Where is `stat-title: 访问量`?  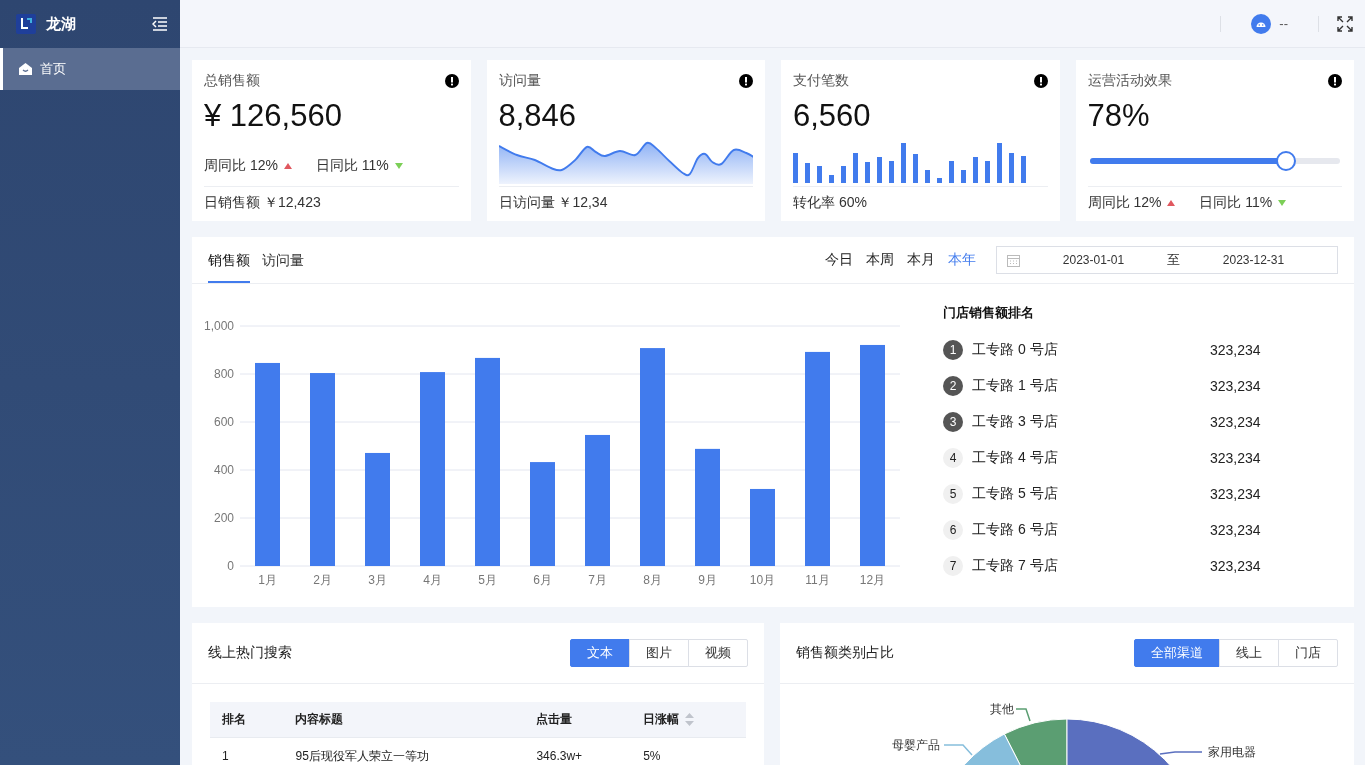
stat-title: 访问量 is located at coordinates (519, 81).